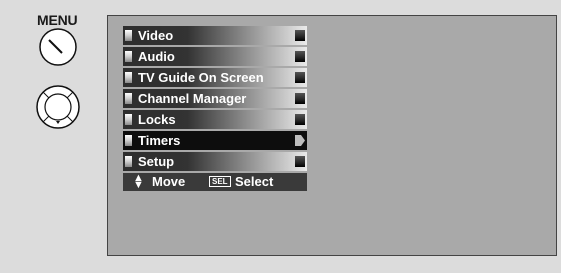  I want to click on select-hint-label: Select, so click(254, 181).